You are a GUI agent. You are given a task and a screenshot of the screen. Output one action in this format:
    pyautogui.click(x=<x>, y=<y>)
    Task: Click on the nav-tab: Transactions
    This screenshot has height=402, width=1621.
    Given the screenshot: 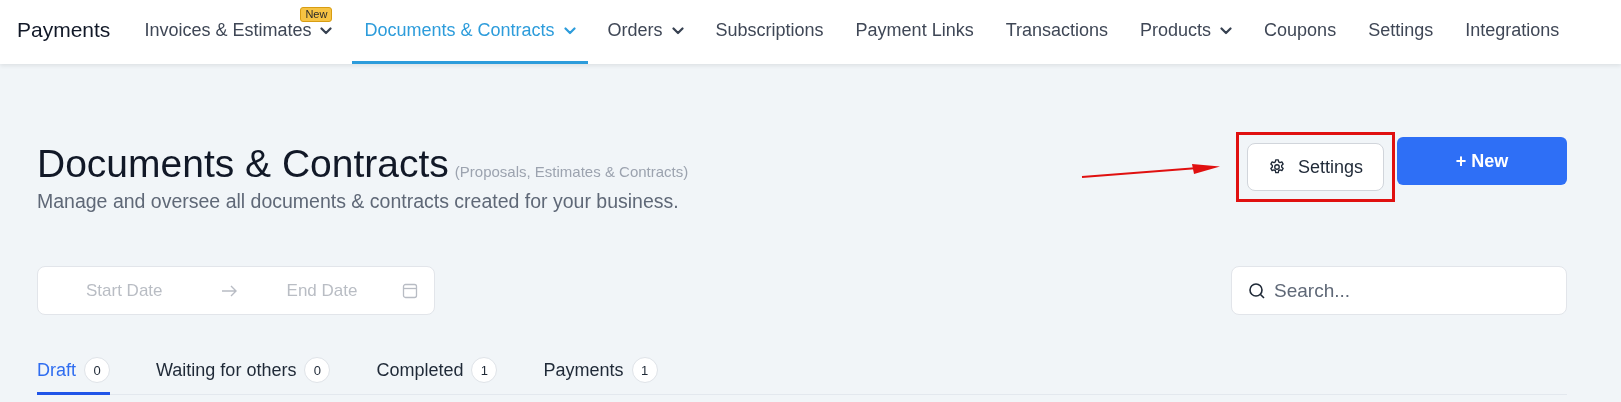 What is the action you would take?
    pyautogui.click(x=1057, y=32)
    